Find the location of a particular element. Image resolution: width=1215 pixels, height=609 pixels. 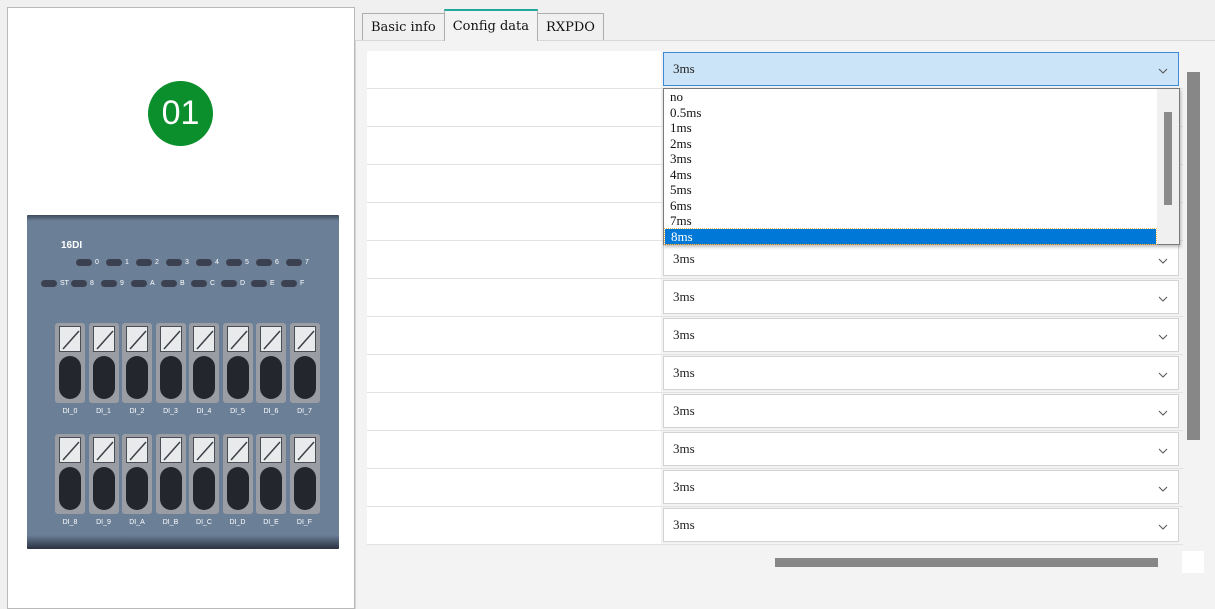

dropdown-list: no 0.5ms 1ms 2ms 3ms 4ms 5ms 6ms 7ms 8ms is located at coordinates (921, 166).